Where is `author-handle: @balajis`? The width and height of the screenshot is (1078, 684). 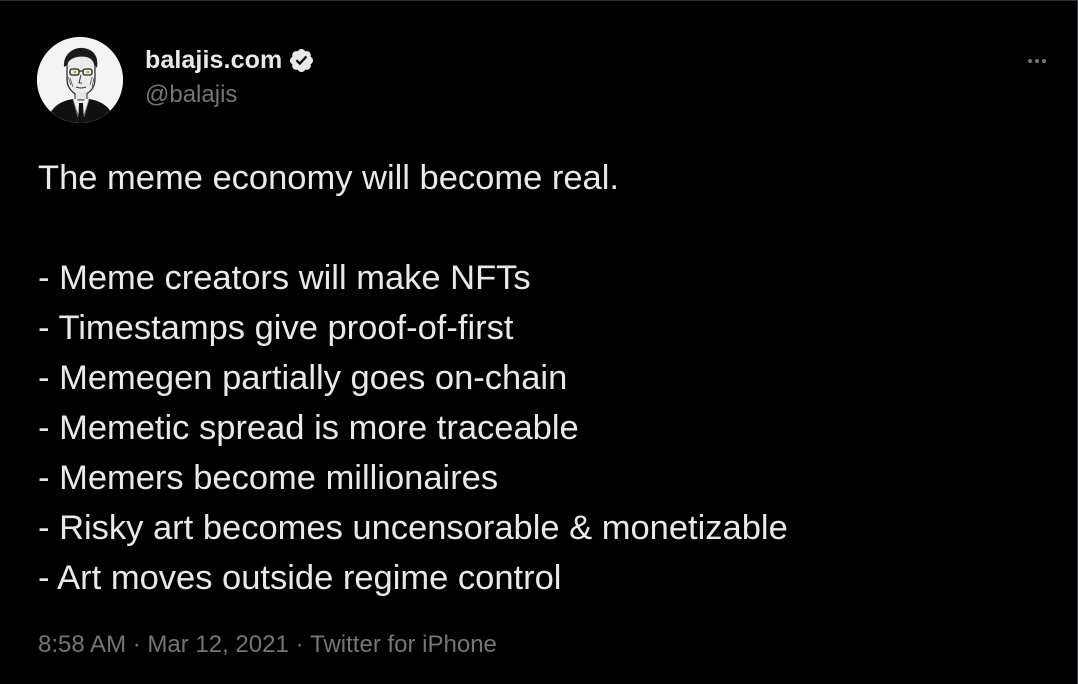 author-handle: @balajis is located at coordinates (191, 95).